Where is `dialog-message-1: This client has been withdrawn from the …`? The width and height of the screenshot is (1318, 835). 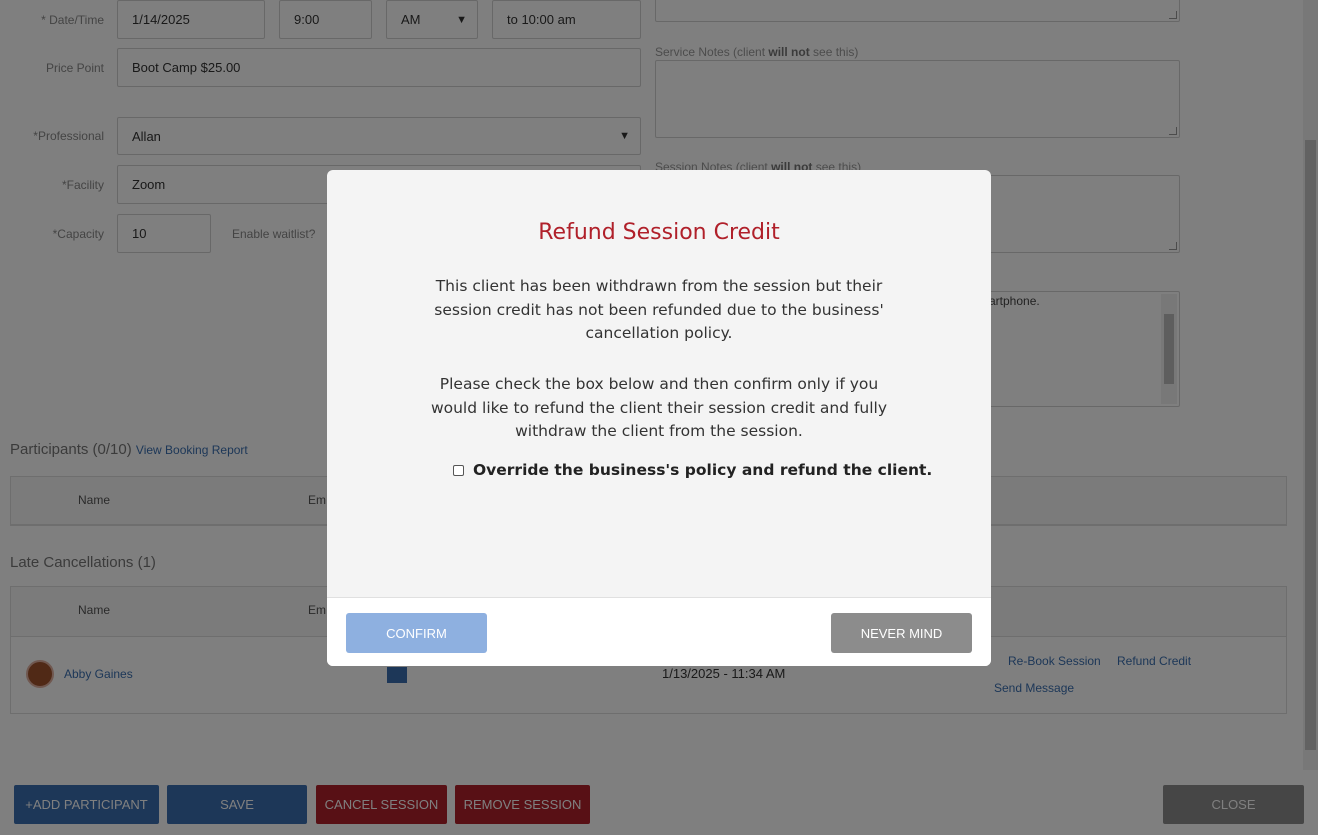
dialog-message-1: This client has been withdrawn from the … is located at coordinates (659, 309).